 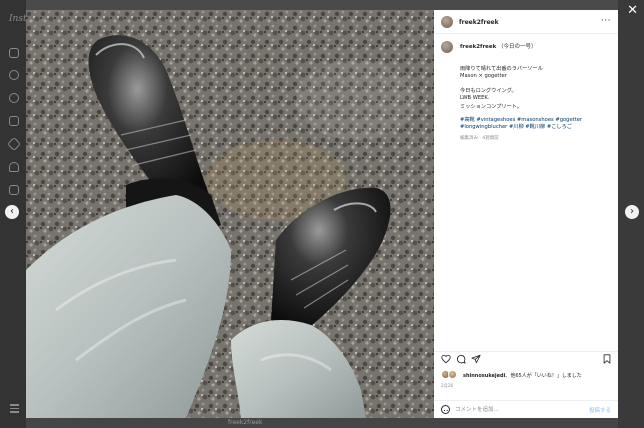 What do you see at coordinates (445, 409) in the screenshot?
I see `emoji-icon` at bounding box center [445, 409].